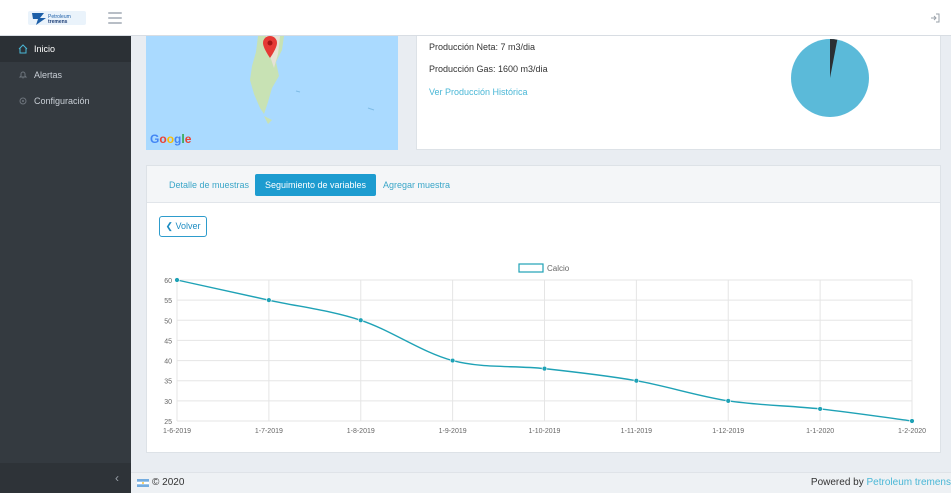  I want to click on tab-agregar-muestra: Agregar muestra, so click(416, 185).